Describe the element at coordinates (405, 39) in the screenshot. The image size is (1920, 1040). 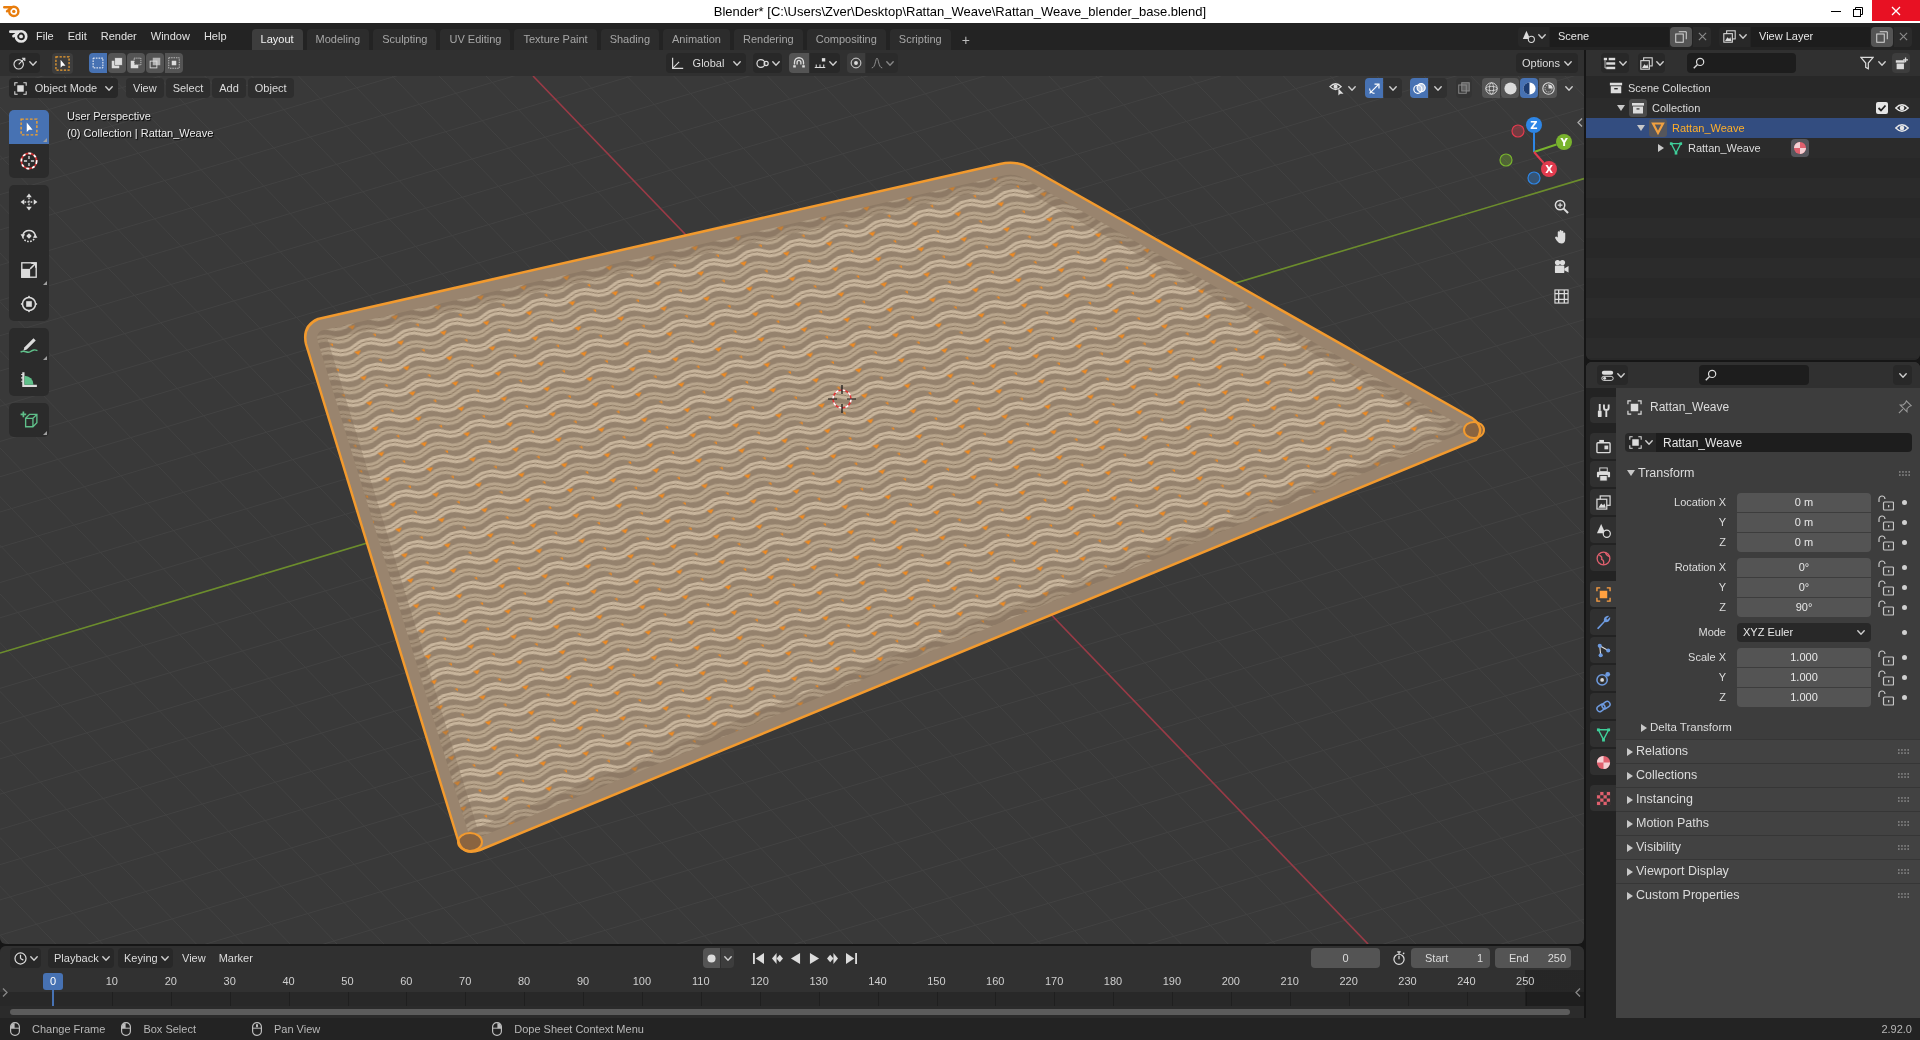
I see `workspace-tab: Sculpting` at that location.